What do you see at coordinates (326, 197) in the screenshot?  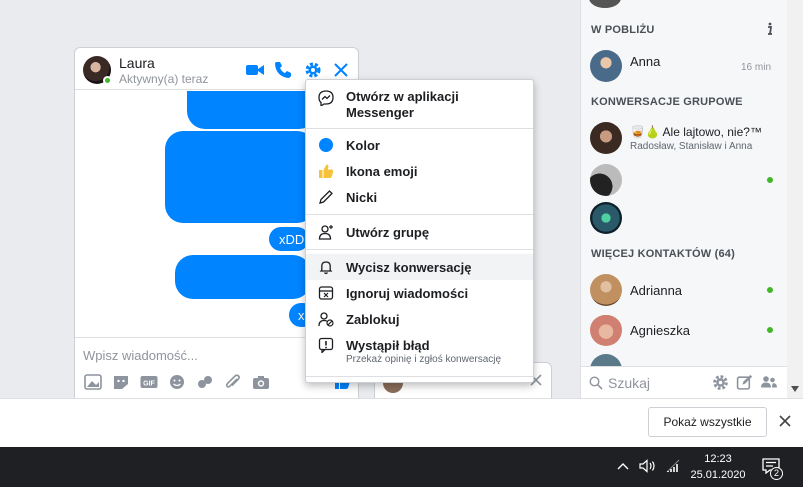 I see `pencil-icon` at bounding box center [326, 197].